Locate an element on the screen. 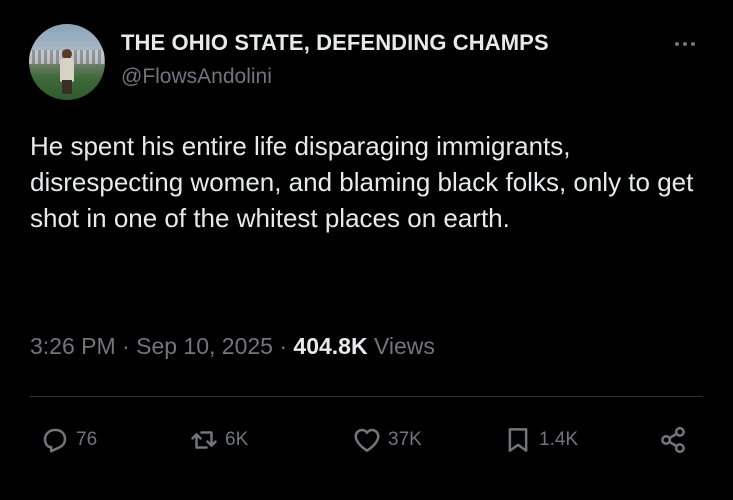 The width and height of the screenshot is (733, 500). action-bar: 76 6K 37K 1.4K is located at coordinates (366, 440).